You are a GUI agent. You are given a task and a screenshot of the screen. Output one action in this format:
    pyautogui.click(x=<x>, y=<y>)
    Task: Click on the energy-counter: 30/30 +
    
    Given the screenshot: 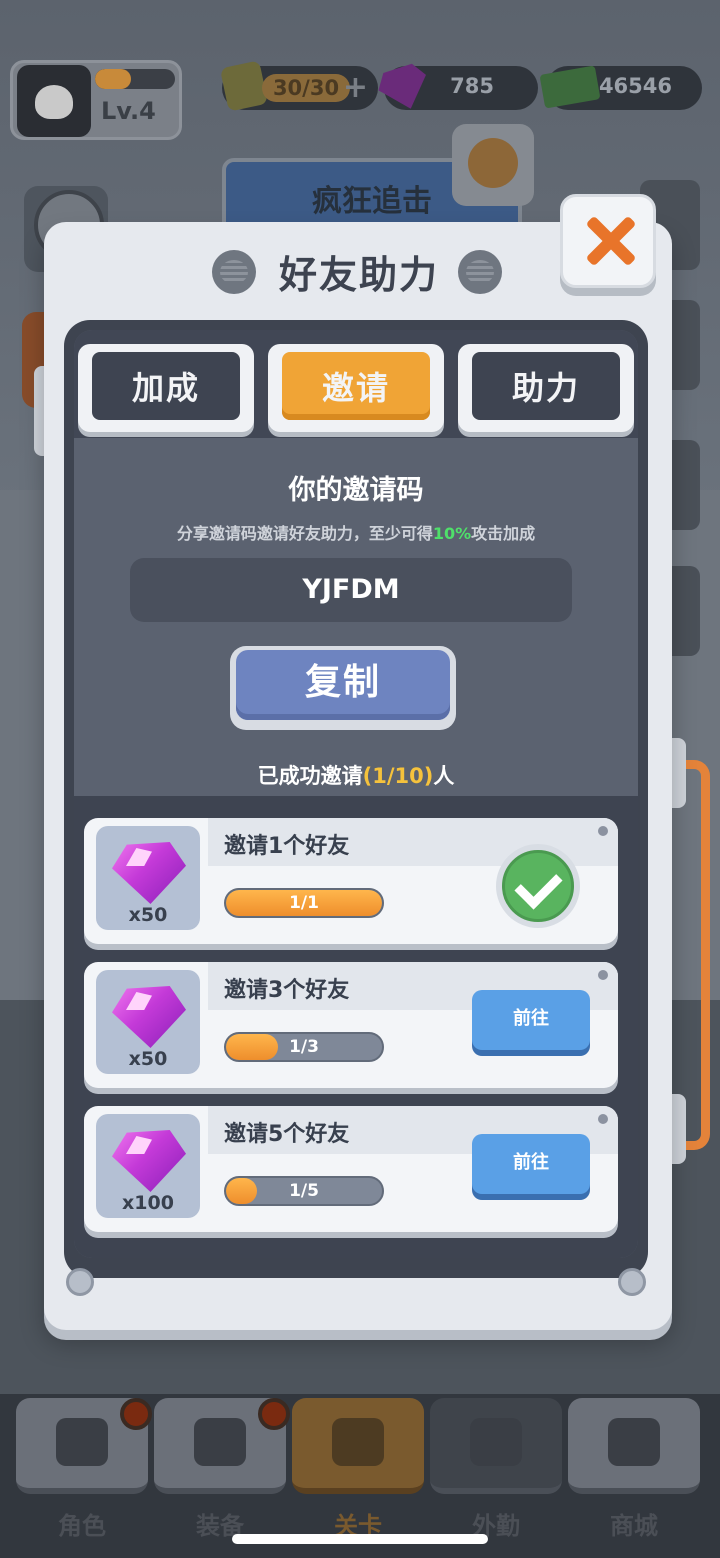 What is the action you would take?
    pyautogui.click(x=298, y=86)
    